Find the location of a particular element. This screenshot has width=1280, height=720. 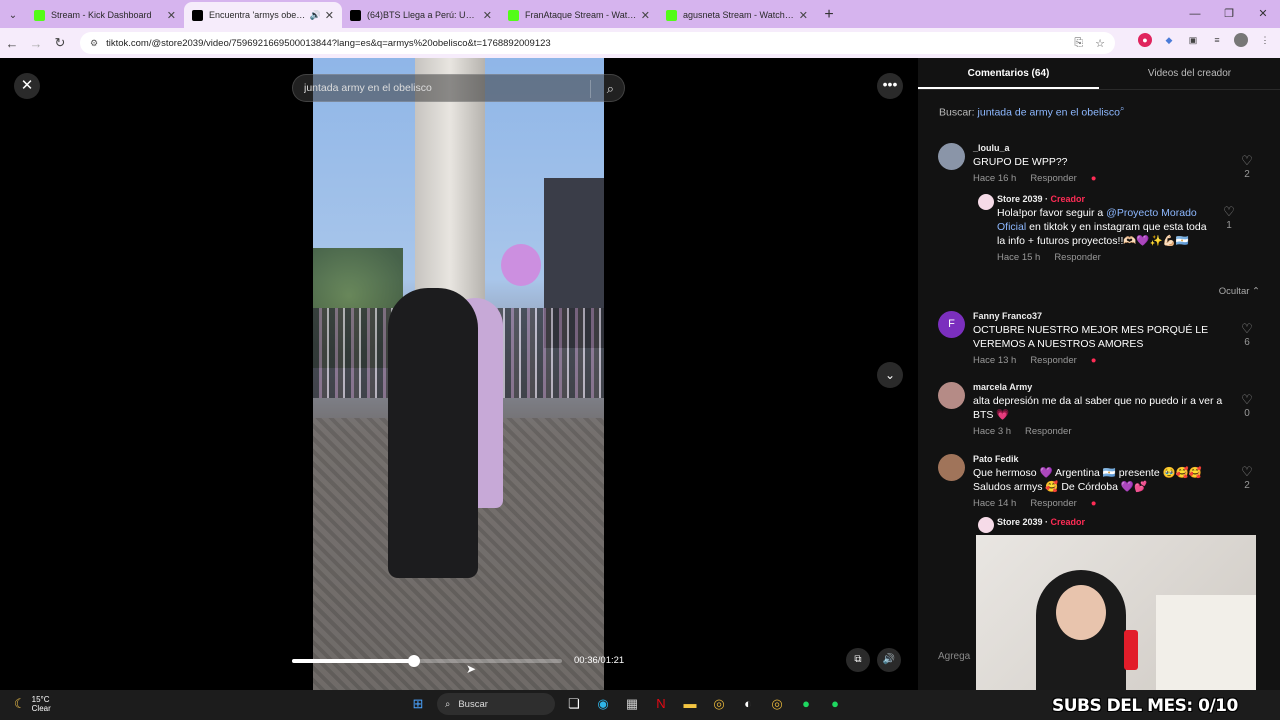

comment-username: Fanny Franco37 is located at coordinates (1100, 316).